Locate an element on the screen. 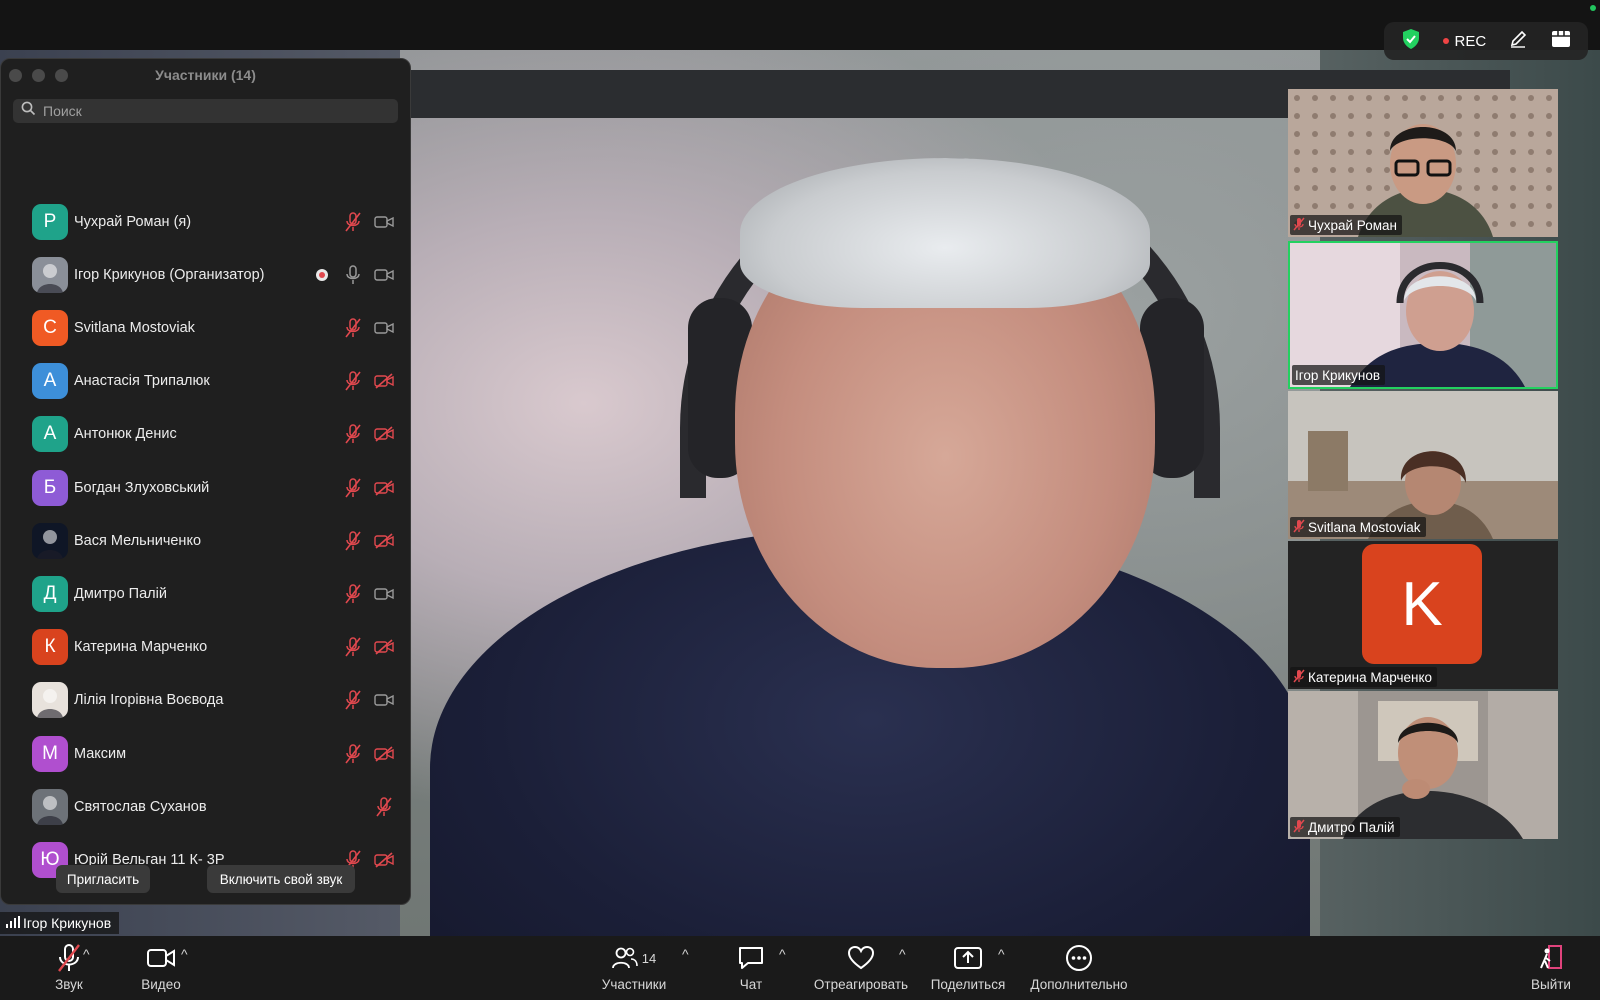 The height and width of the screenshot is (1000, 1600). participant-row: М Максим is located at coordinates (205, 753).